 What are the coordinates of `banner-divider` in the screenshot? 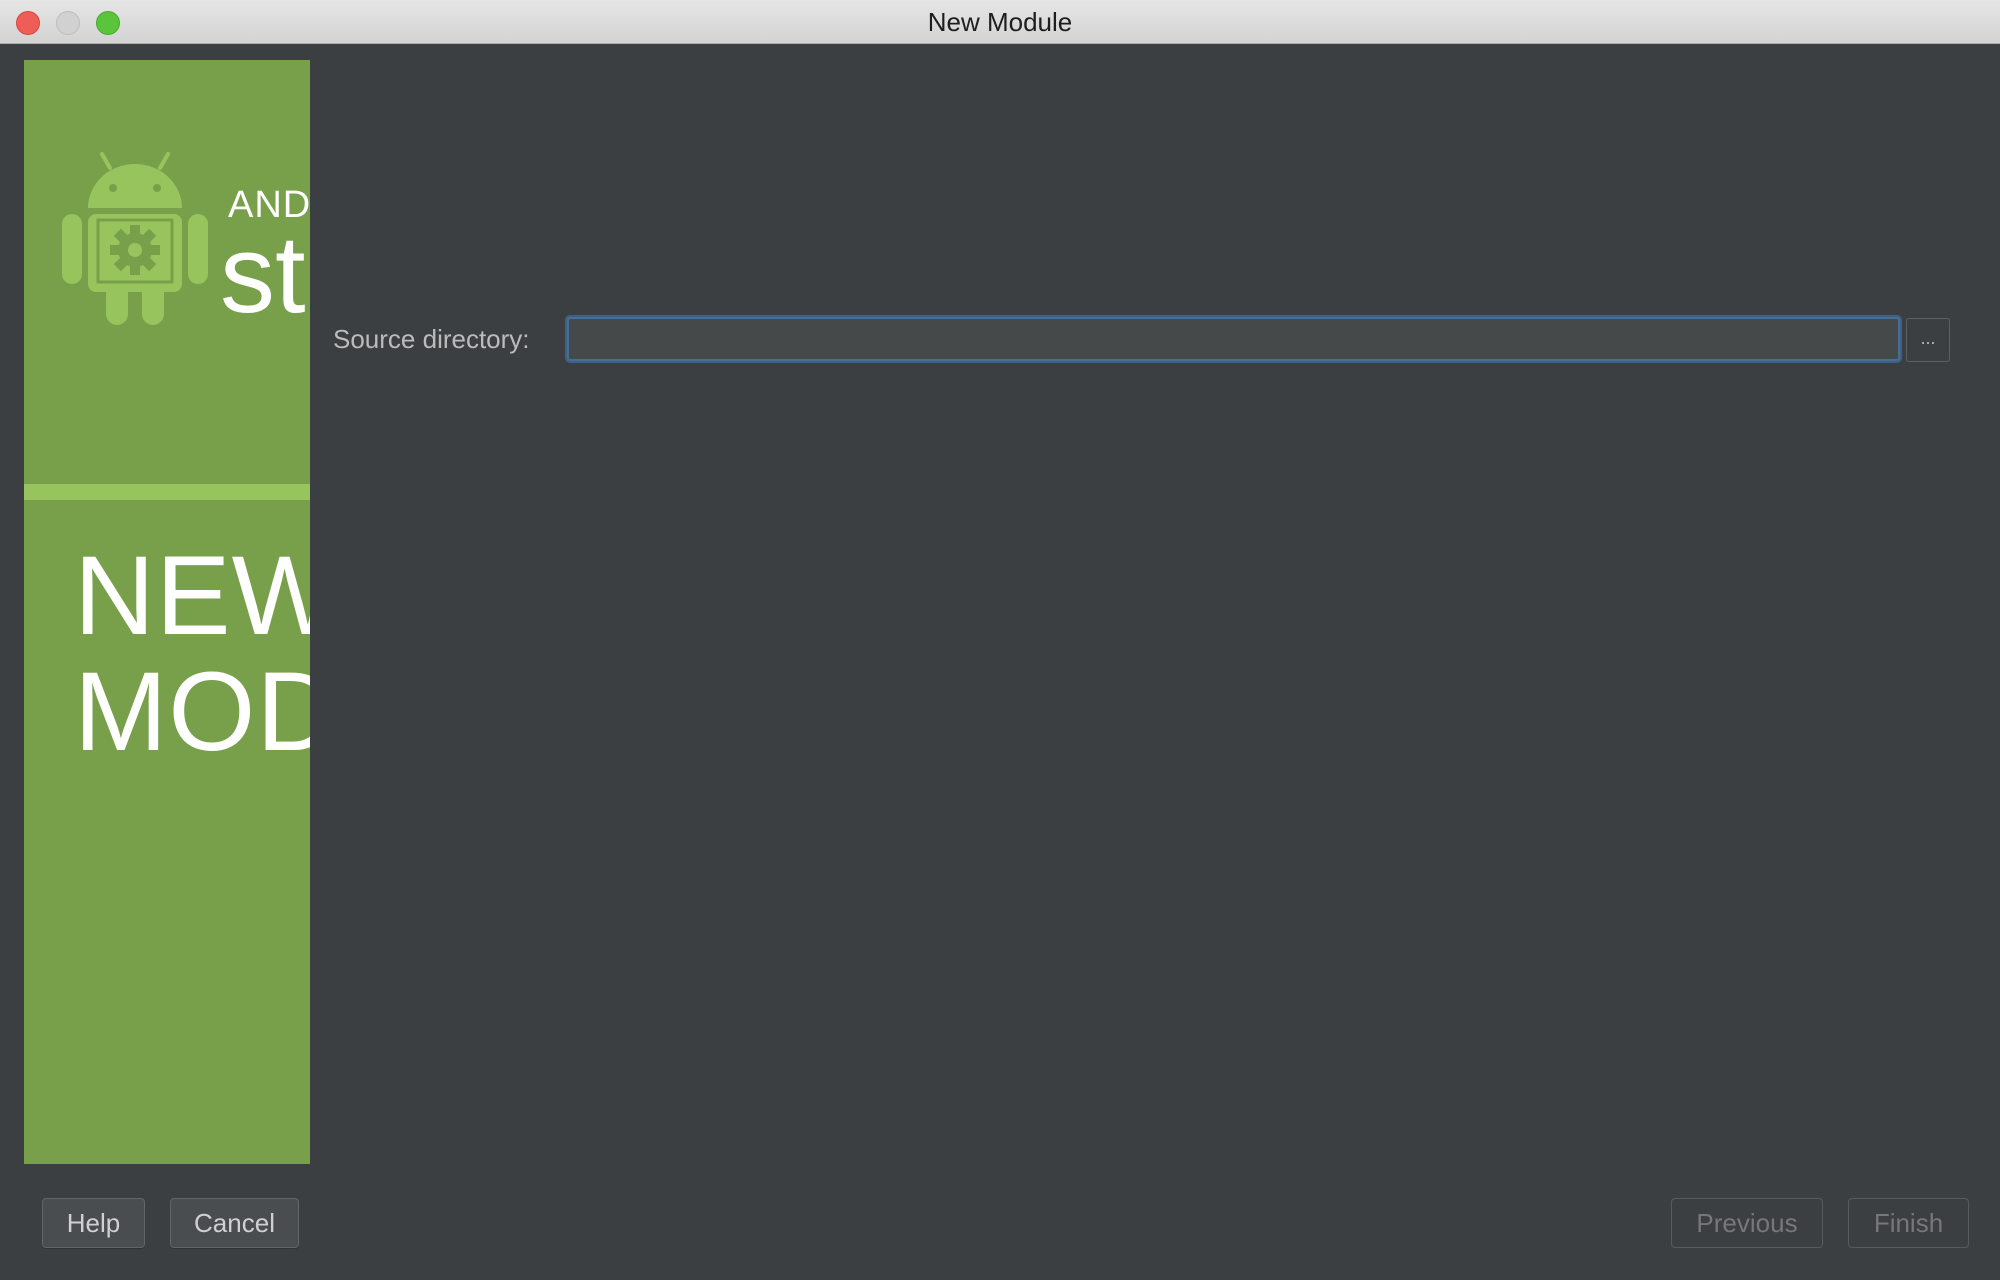 It's located at (167, 492).